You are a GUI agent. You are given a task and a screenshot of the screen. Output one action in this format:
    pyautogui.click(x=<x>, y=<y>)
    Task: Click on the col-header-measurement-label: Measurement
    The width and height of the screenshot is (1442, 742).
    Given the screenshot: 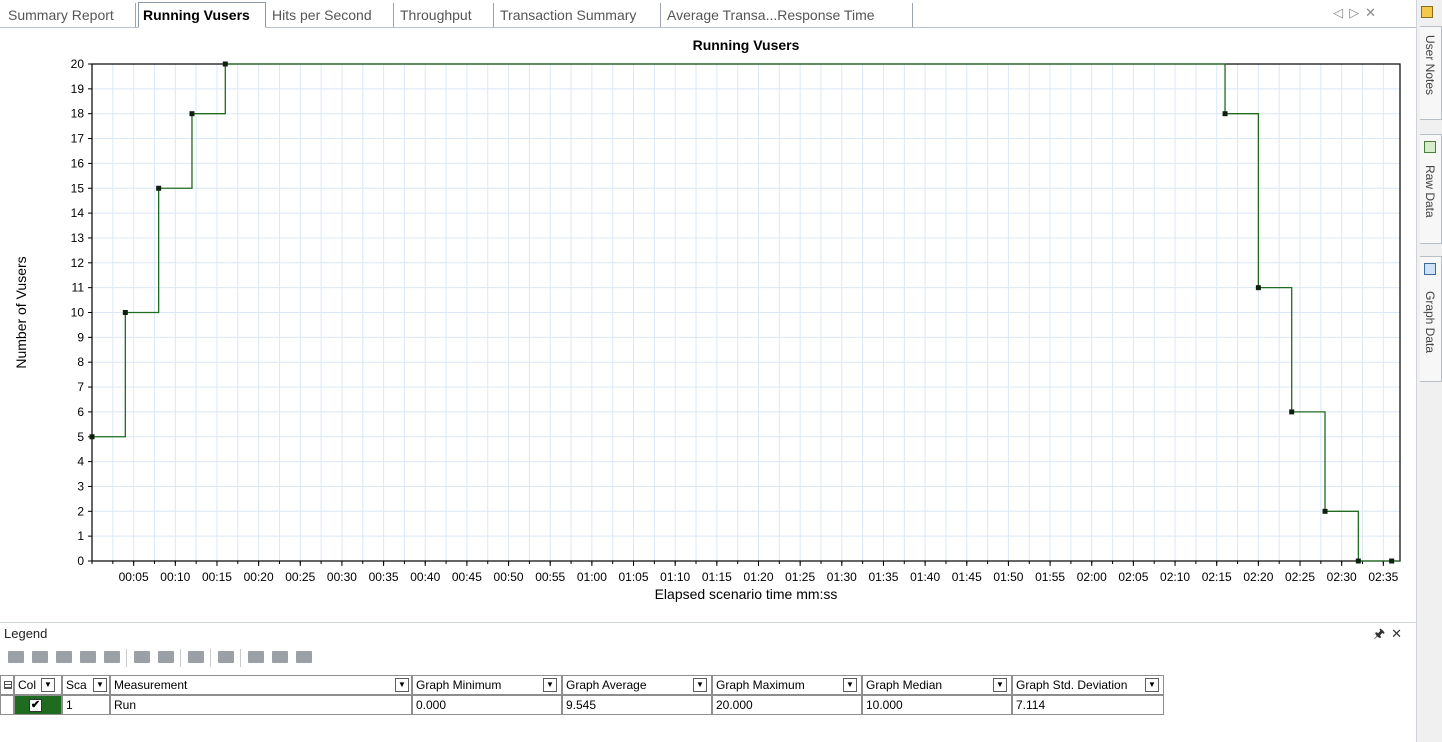 What is the action you would take?
    pyautogui.click(x=151, y=685)
    